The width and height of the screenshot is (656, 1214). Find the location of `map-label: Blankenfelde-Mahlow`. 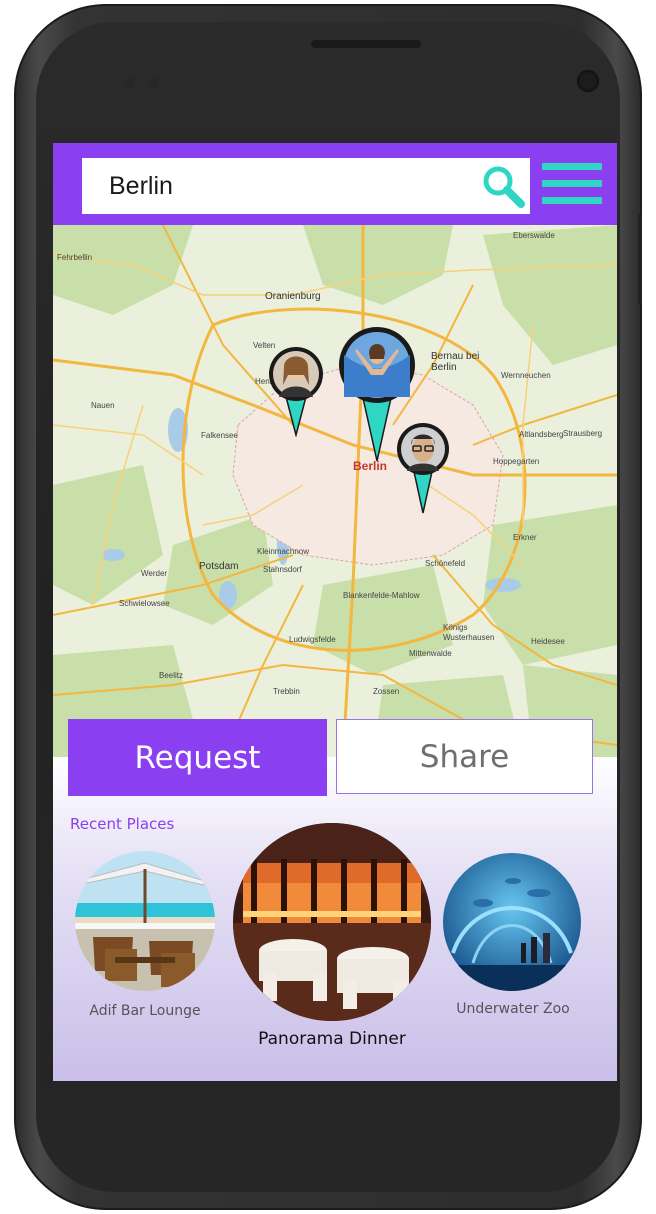

map-label: Blankenfelde-Mahlow is located at coordinates (381, 595).